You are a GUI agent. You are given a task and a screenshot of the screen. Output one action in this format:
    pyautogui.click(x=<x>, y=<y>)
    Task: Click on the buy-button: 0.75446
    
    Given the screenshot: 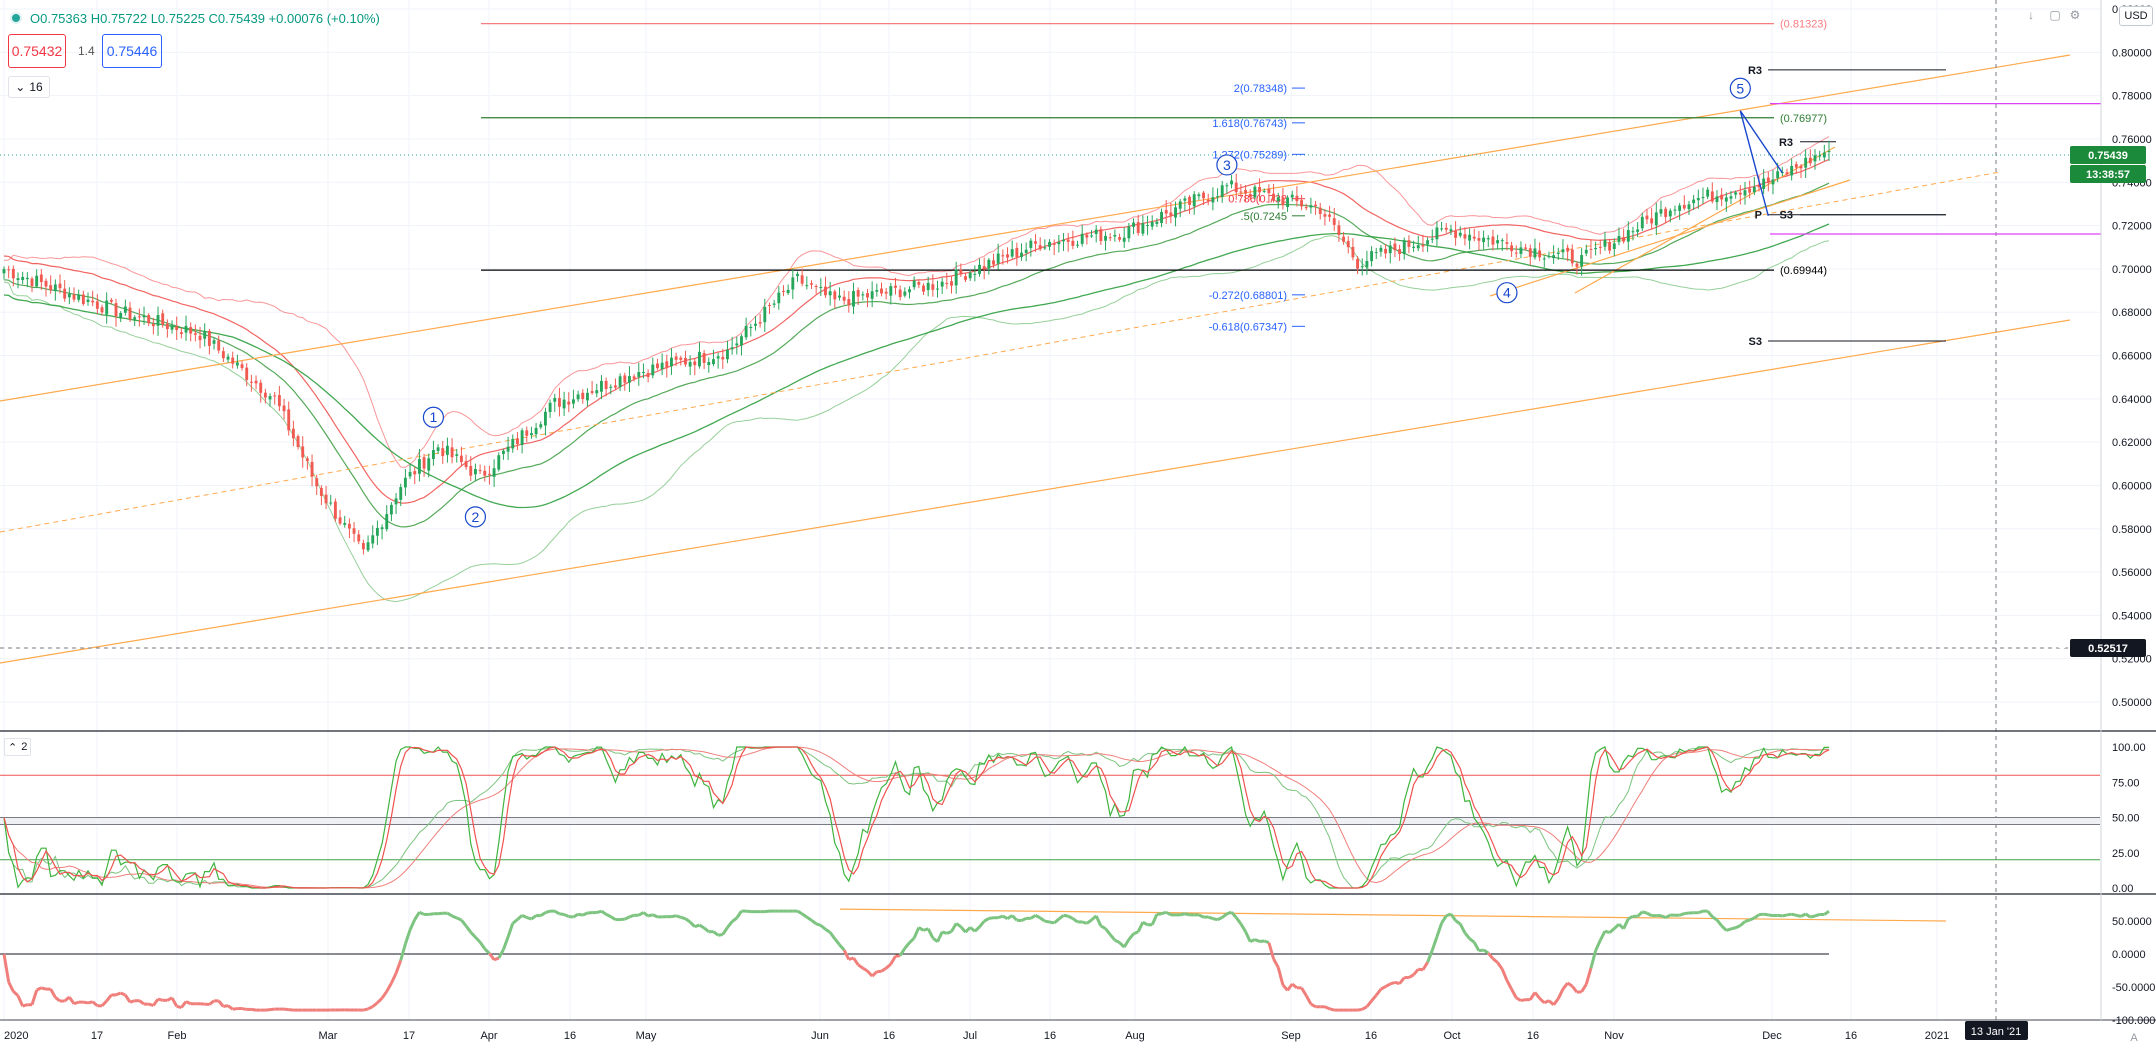 What is the action you would take?
    pyautogui.click(x=132, y=51)
    